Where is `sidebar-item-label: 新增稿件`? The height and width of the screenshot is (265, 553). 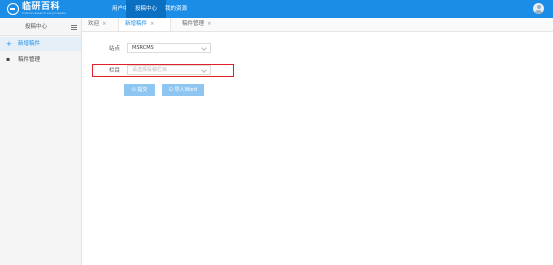
sidebar-item-label: 新增稿件 is located at coordinates (29, 44).